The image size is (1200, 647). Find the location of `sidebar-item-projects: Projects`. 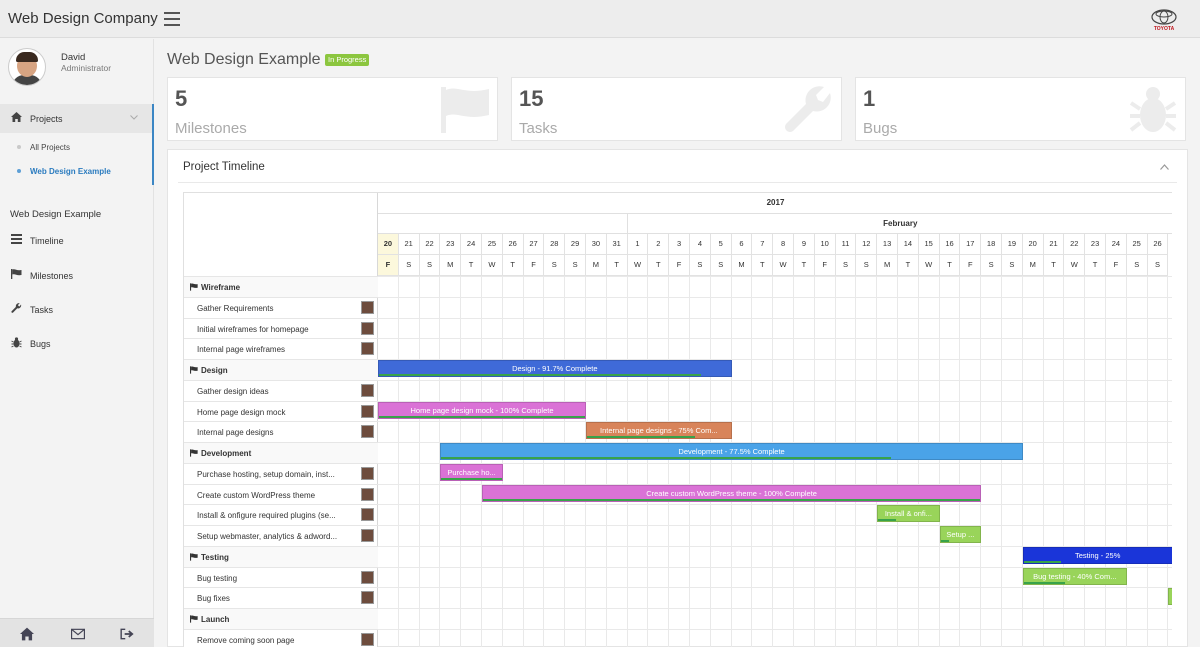

sidebar-item-projects: Projects is located at coordinates (77, 118).